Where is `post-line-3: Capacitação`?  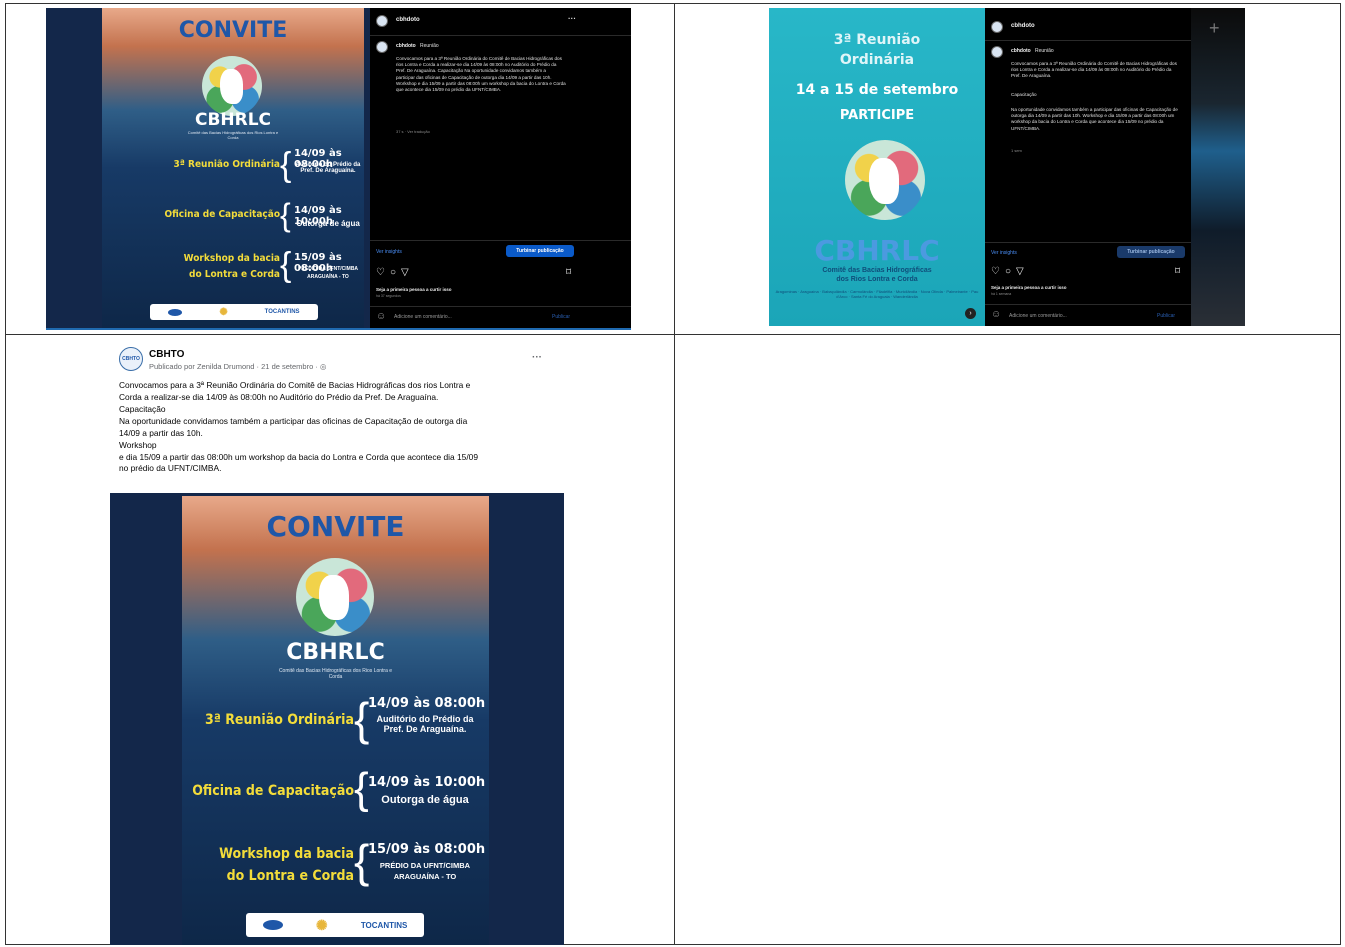 post-line-3: Capacitação is located at coordinates (142, 408).